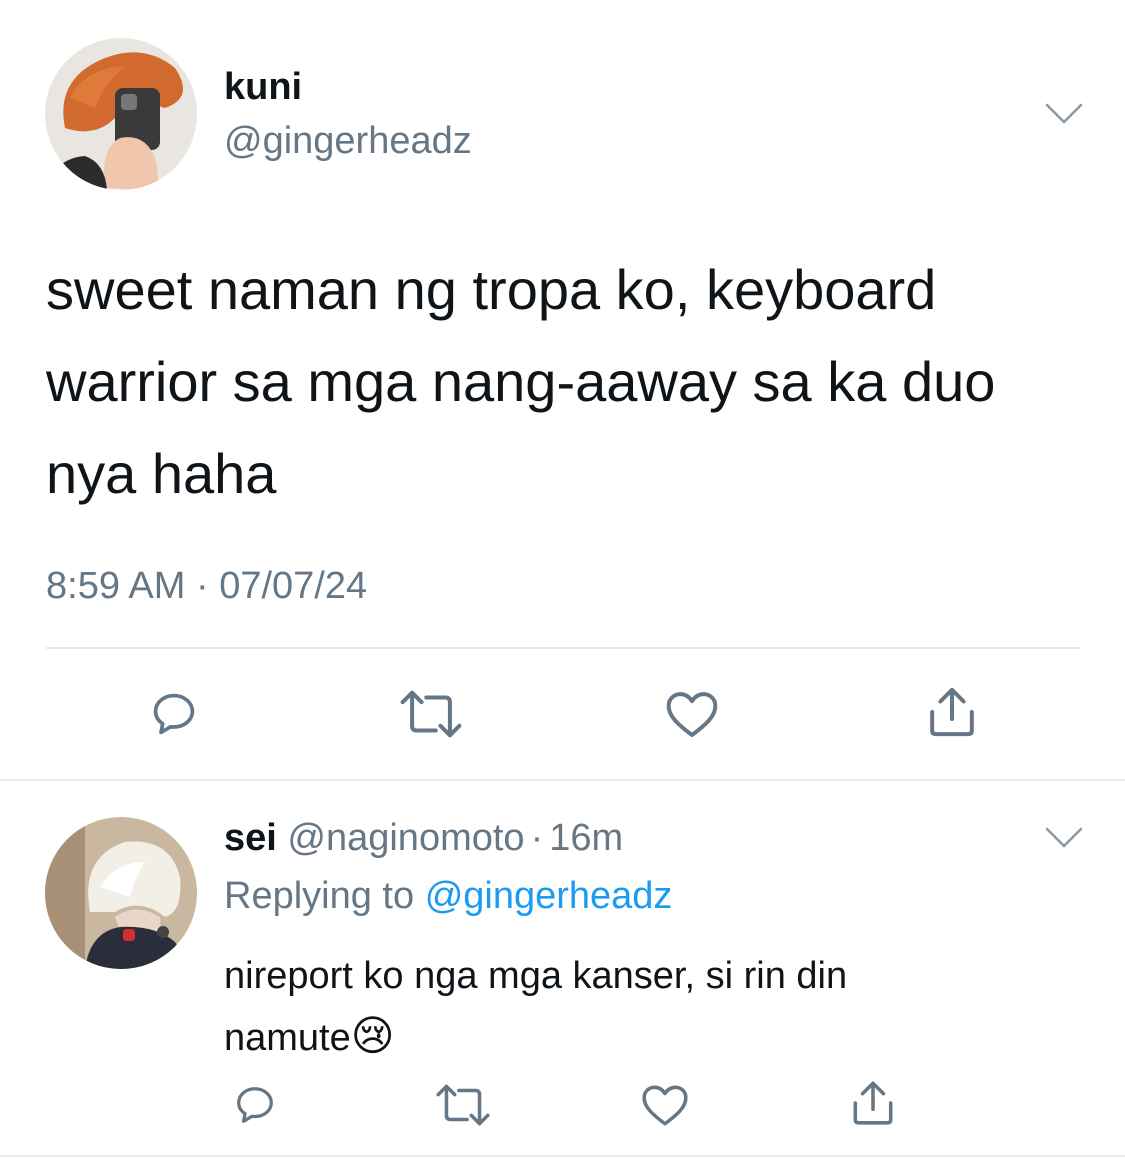 The image size is (1125, 1159). I want to click on tweet-text-line: warrior sa mga nang-aaway sa ka duo, so click(521, 381).